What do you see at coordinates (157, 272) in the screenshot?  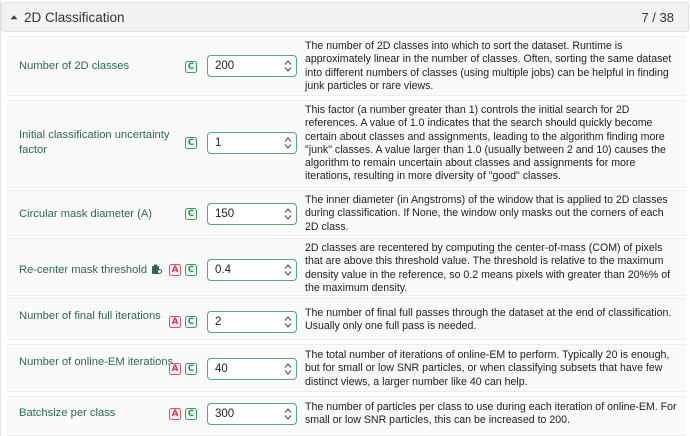 I see `target-icon` at bounding box center [157, 272].